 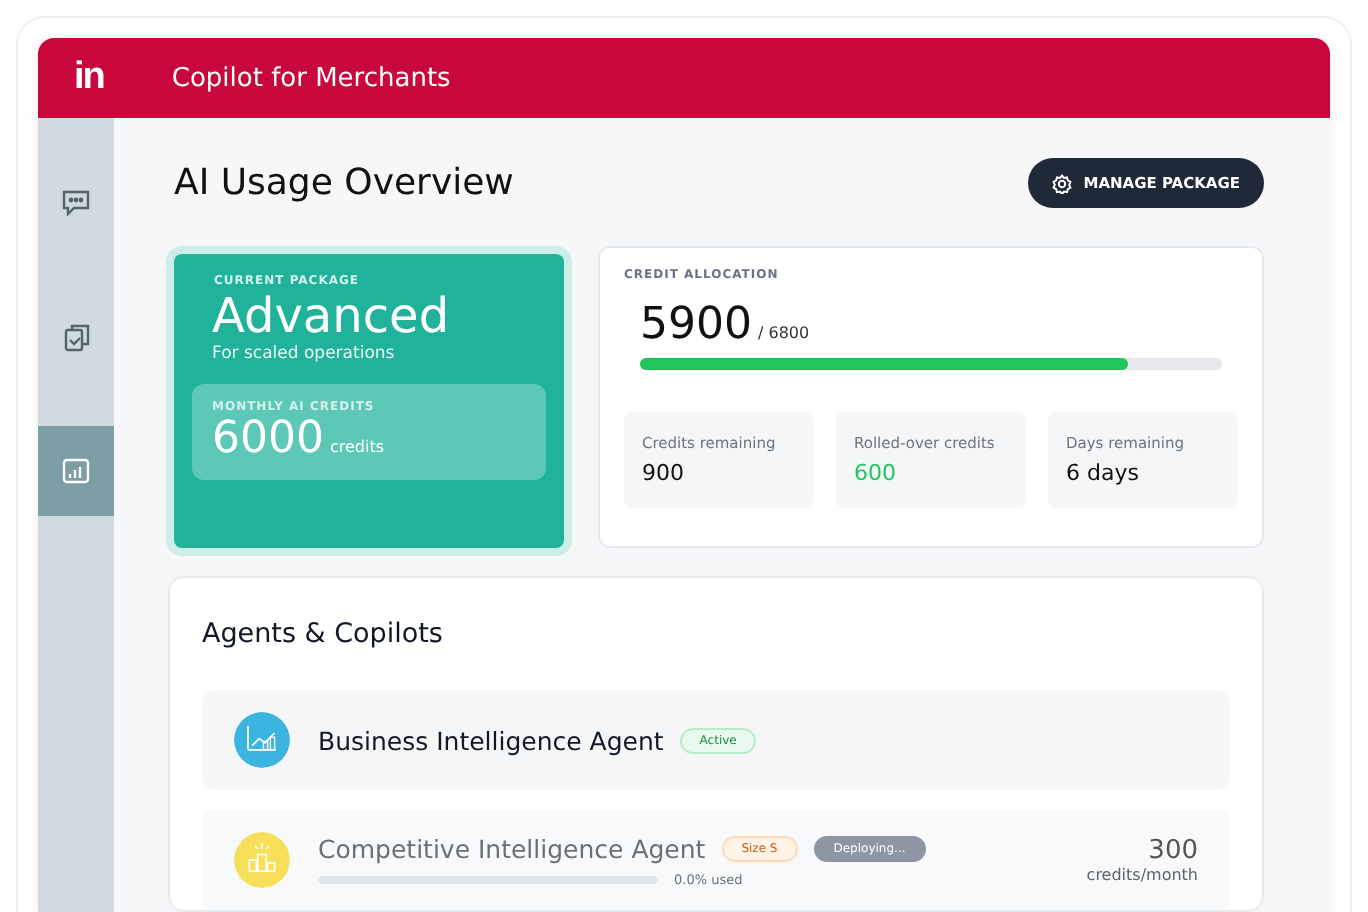 What do you see at coordinates (696, 325) in the screenshot?
I see `credits-used: 5900` at bounding box center [696, 325].